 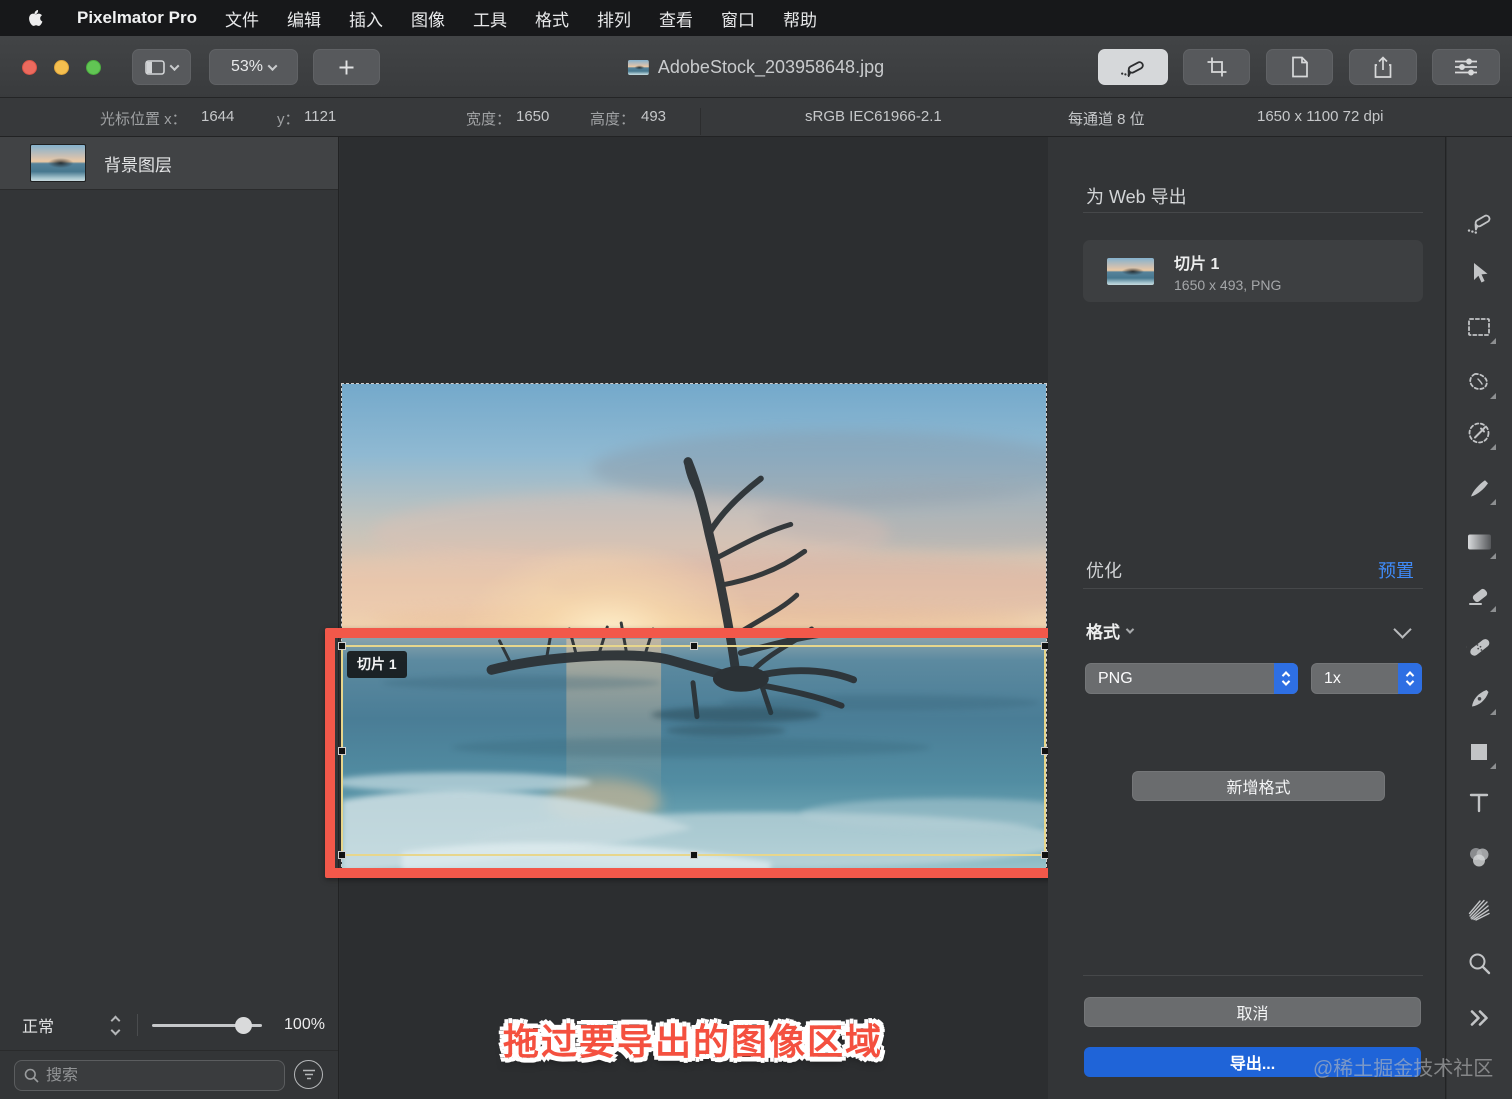 What do you see at coordinates (1320, 116) in the screenshot?
I see `dimensions-value: 1650 x 1100 72 dpi` at bounding box center [1320, 116].